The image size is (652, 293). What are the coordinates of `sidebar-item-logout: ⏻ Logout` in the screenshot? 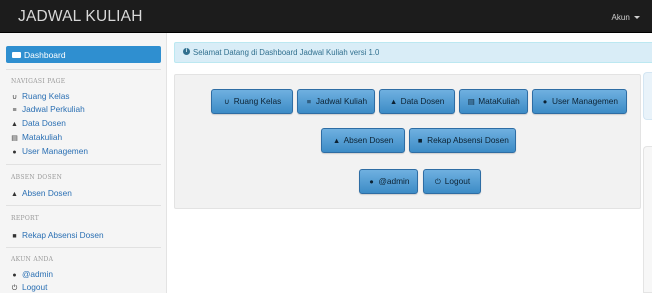 It's located at (29, 287).